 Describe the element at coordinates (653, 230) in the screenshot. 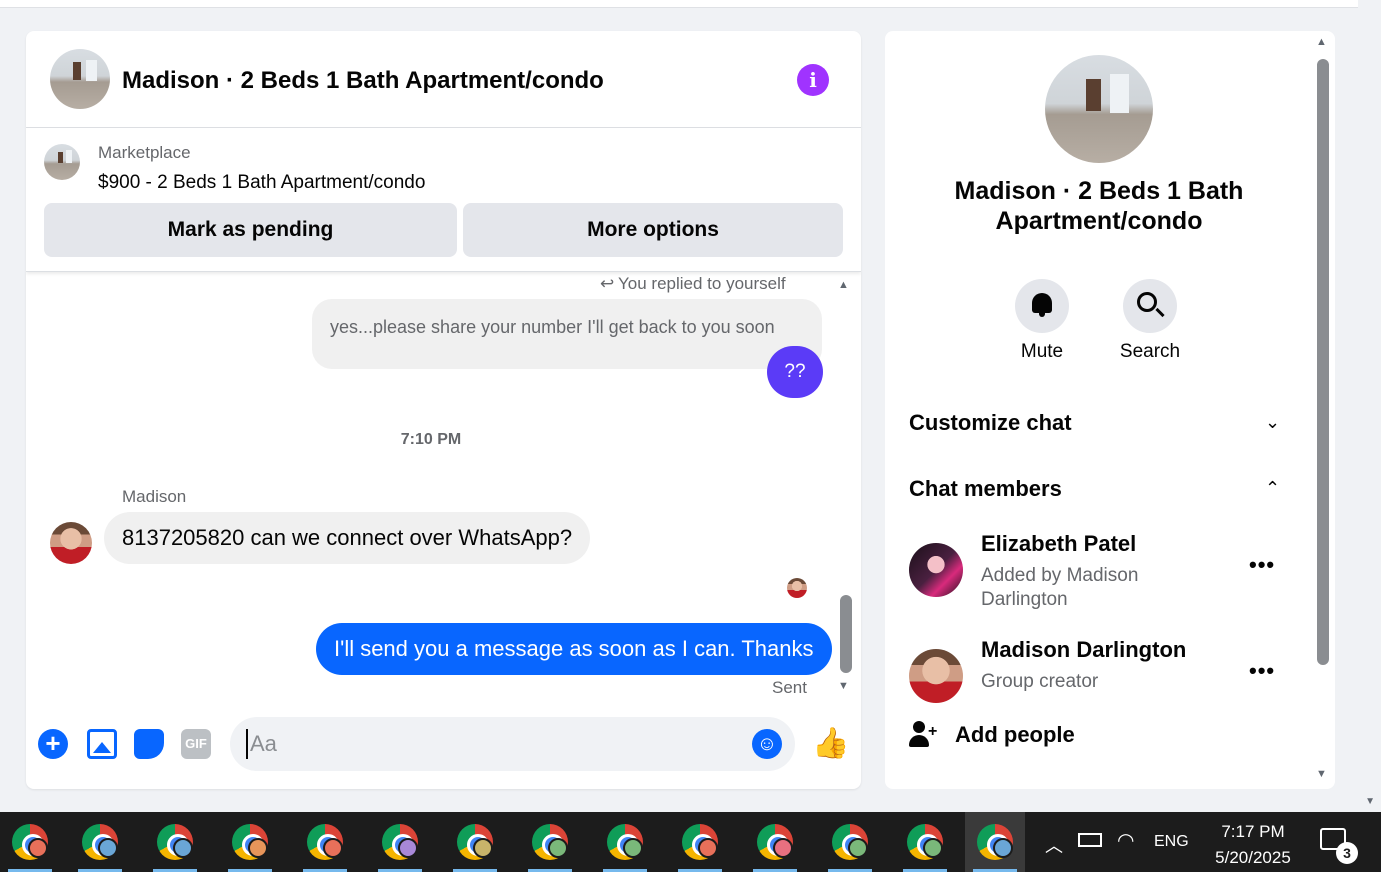

I see `more-options-button: More options` at that location.